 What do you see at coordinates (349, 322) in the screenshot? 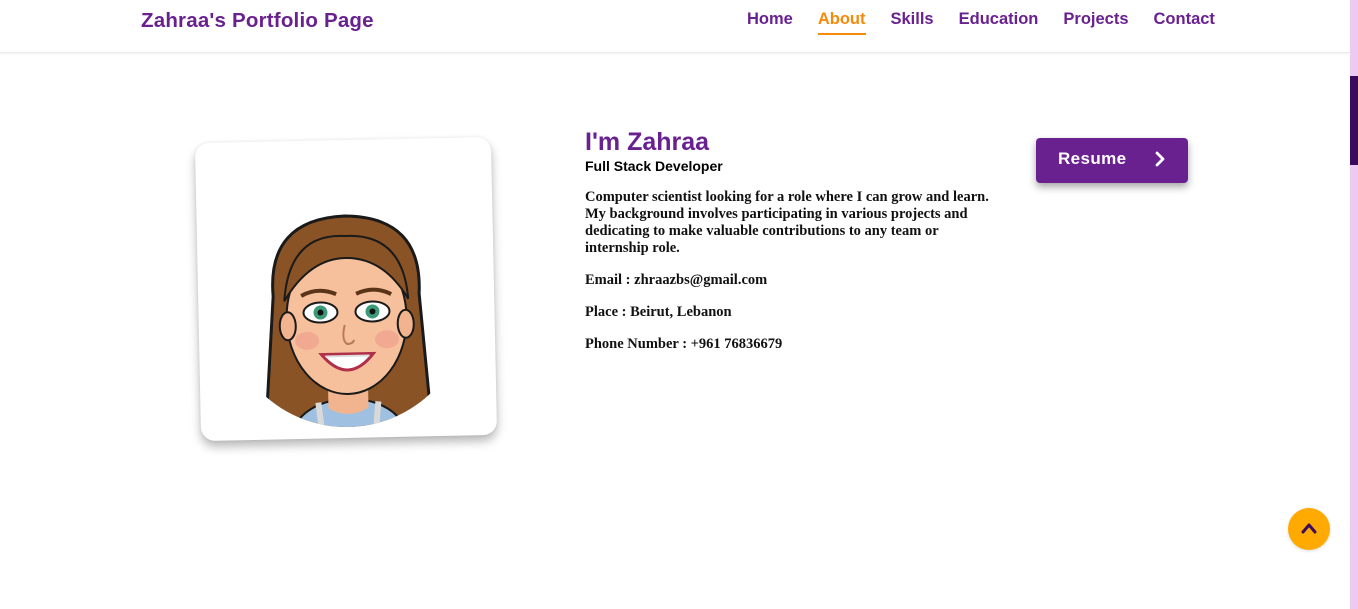
I see `avatar` at bounding box center [349, 322].